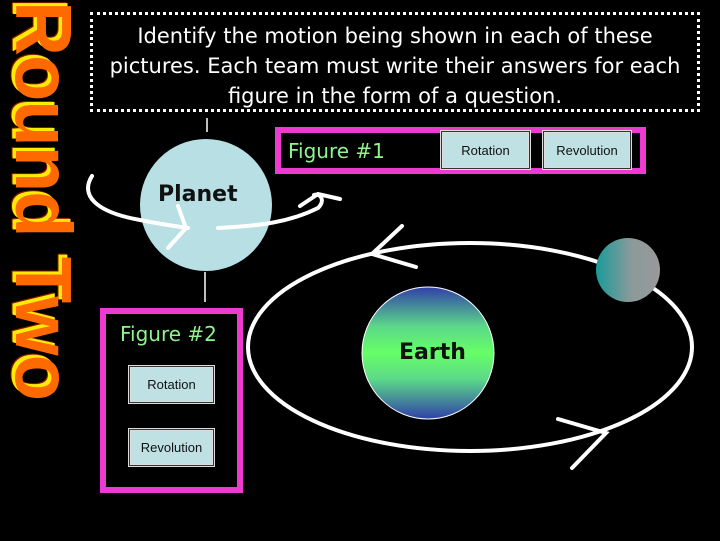 Image resolution: width=720 pixels, height=541 pixels. Describe the element at coordinates (432, 352) in the screenshot. I see `earth-label: Earth` at that location.